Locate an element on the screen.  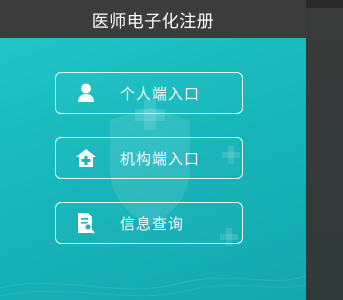
document-search-icon is located at coordinates (86, 223).